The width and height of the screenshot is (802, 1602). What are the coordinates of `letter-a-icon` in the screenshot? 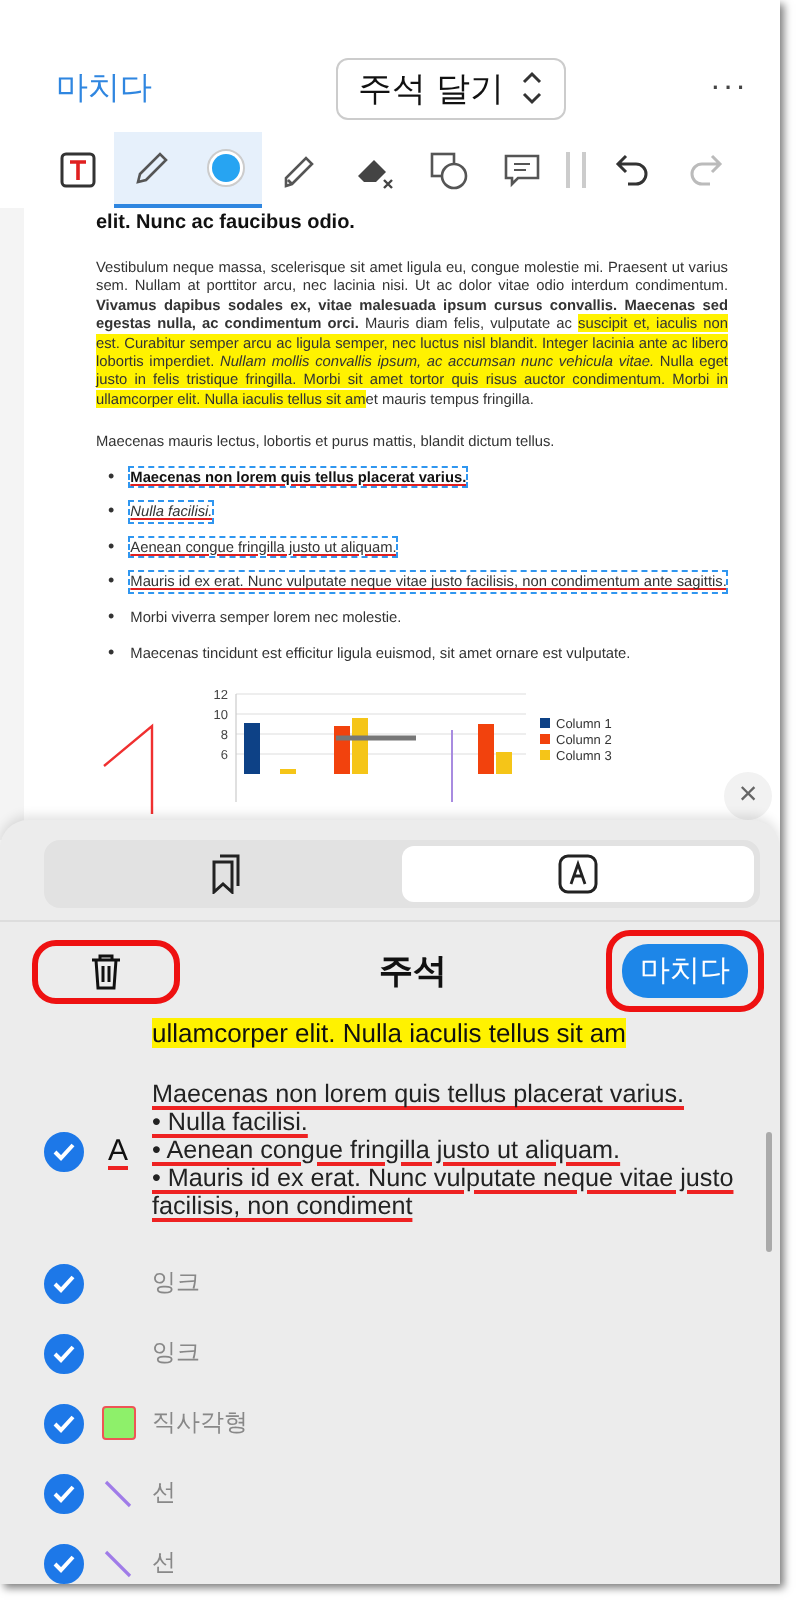 It's located at (578, 874).